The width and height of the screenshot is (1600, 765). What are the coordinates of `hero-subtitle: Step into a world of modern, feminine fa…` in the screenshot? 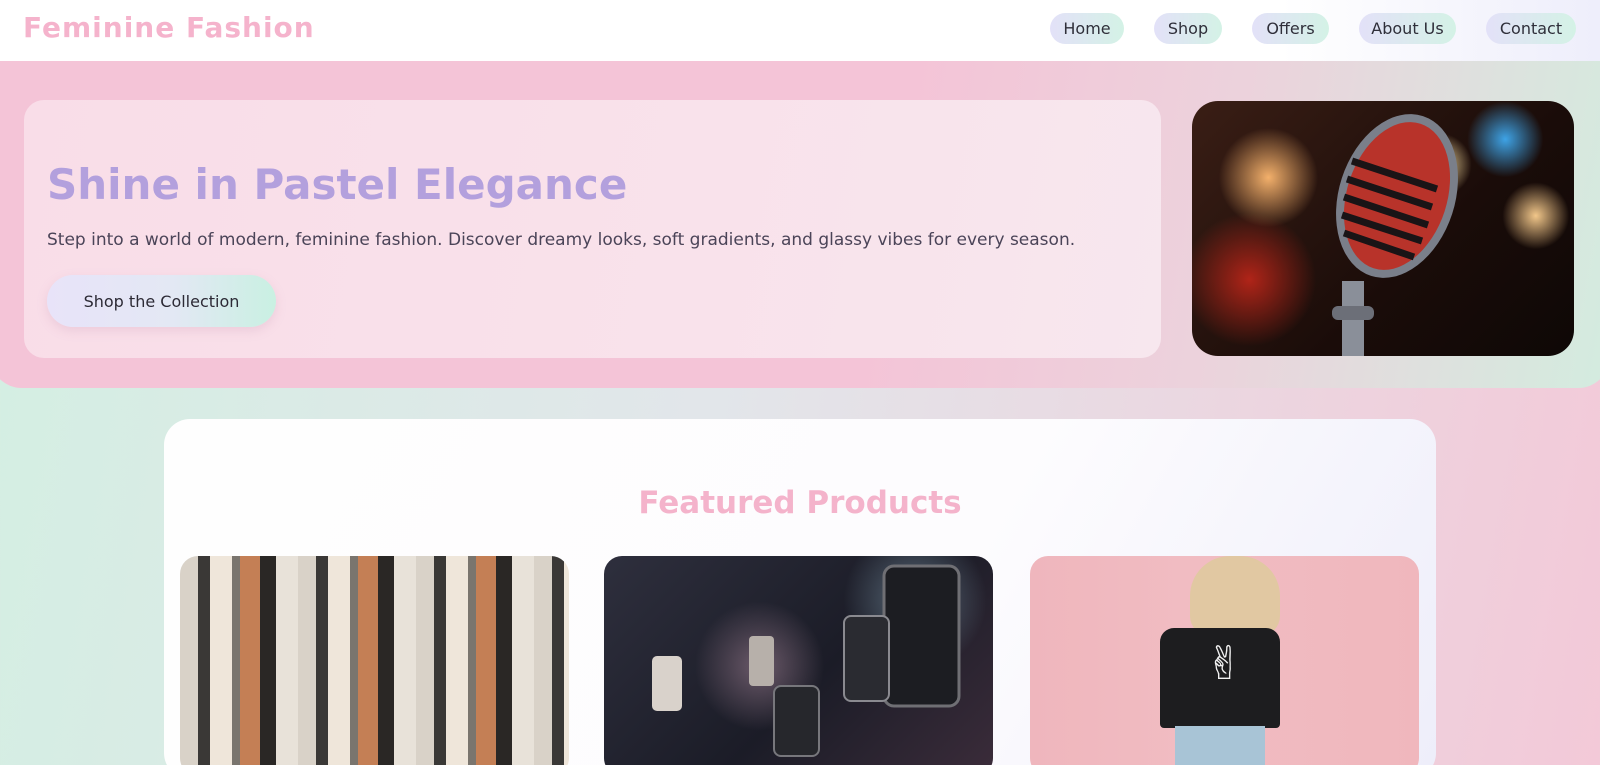 It's located at (561, 240).